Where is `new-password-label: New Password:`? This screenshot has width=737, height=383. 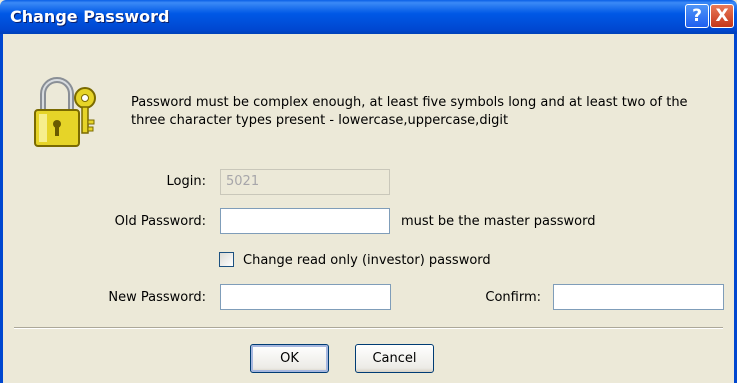
new-password-label: New Password: is located at coordinates (157, 297).